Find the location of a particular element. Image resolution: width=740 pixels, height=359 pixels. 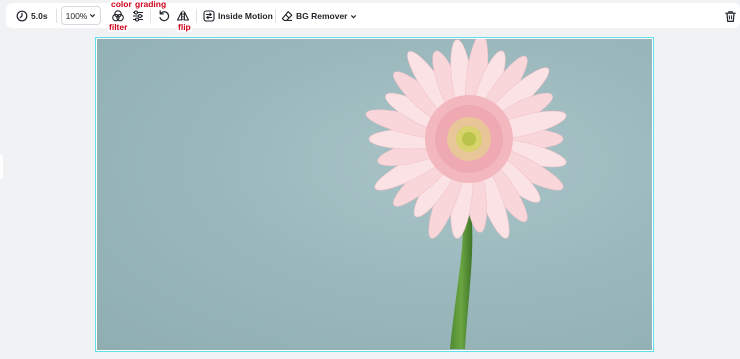

annotation-grading: grading is located at coordinates (151, 4).